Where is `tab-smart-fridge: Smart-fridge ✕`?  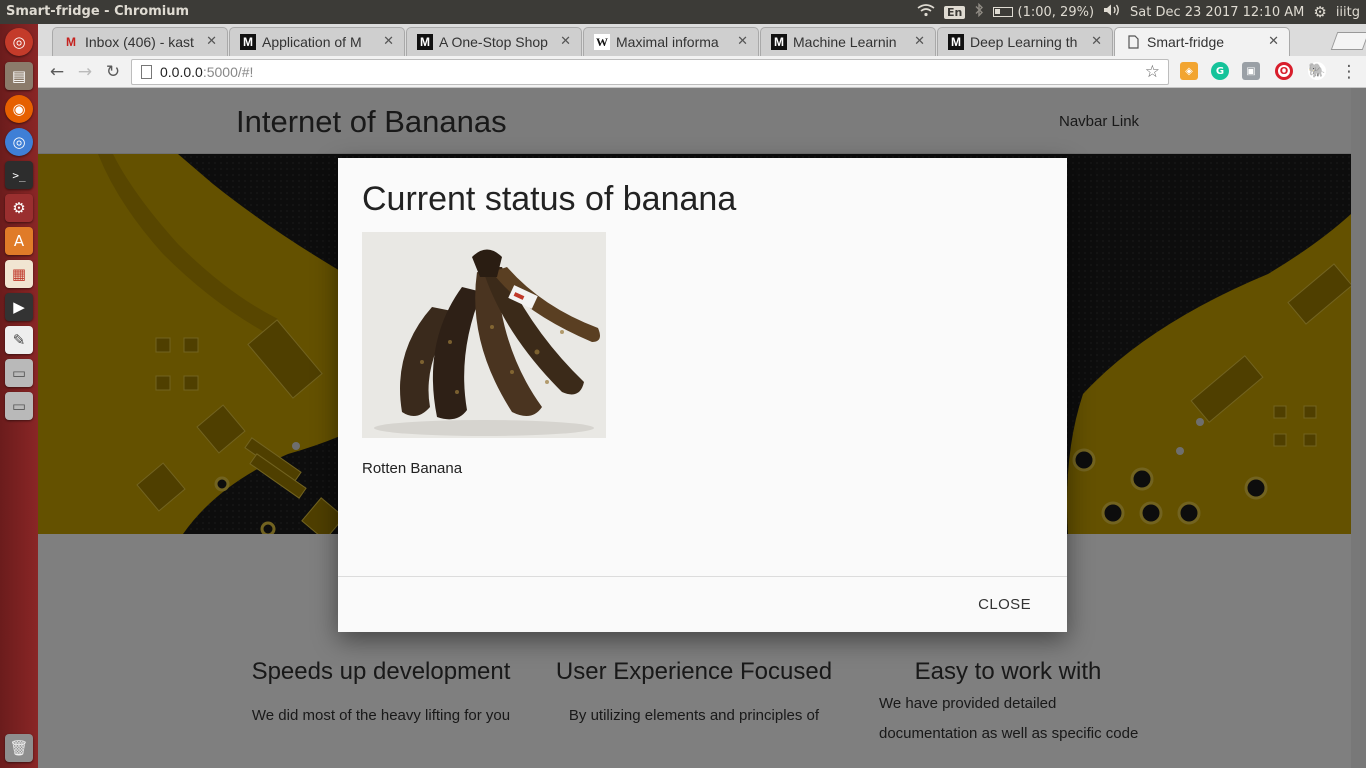 tab-smart-fridge: Smart-fridge ✕ is located at coordinates (1202, 41).